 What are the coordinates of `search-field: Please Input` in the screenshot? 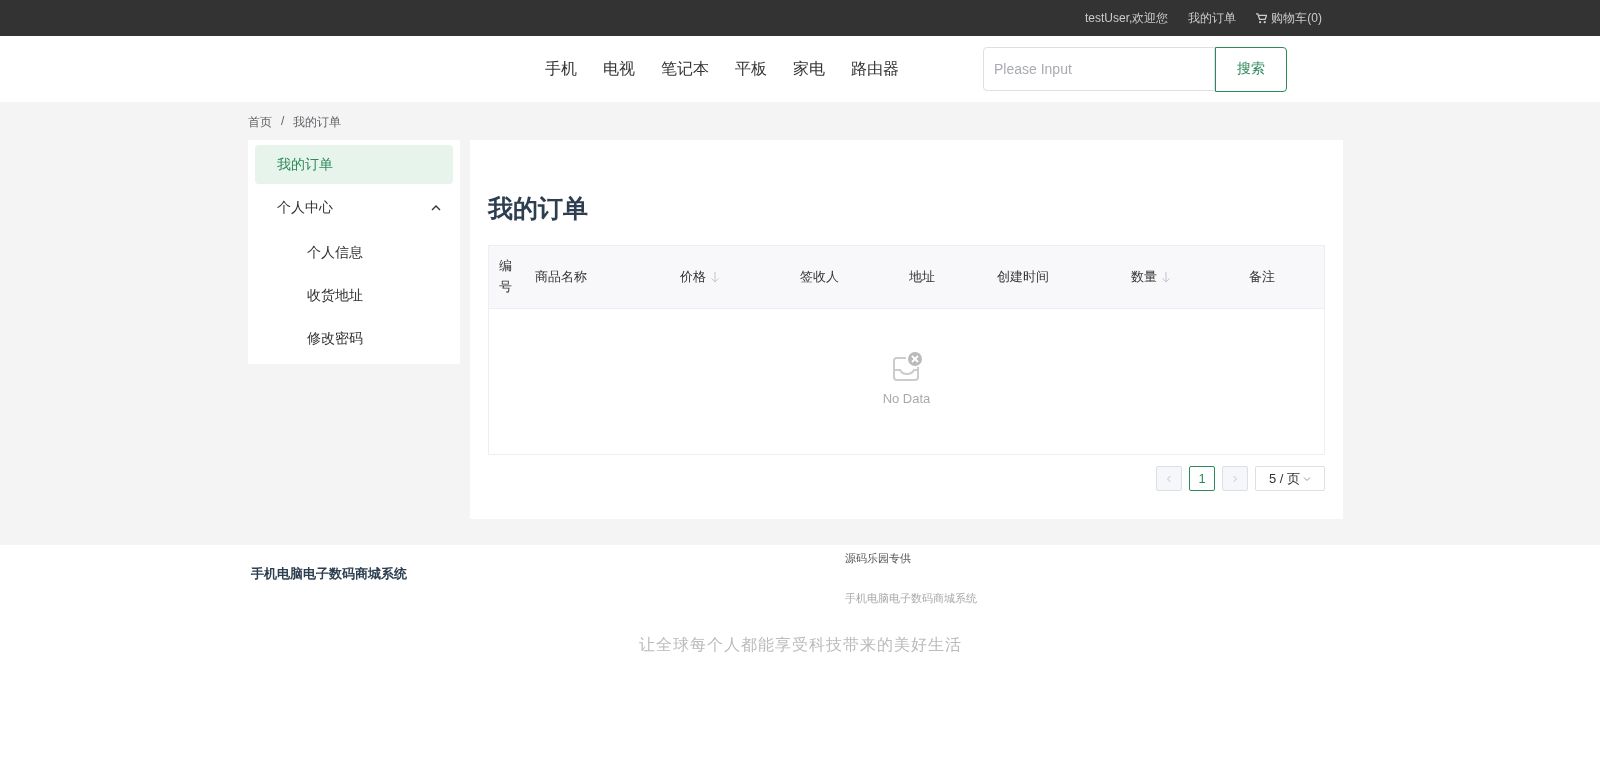 It's located at (1099, 68).